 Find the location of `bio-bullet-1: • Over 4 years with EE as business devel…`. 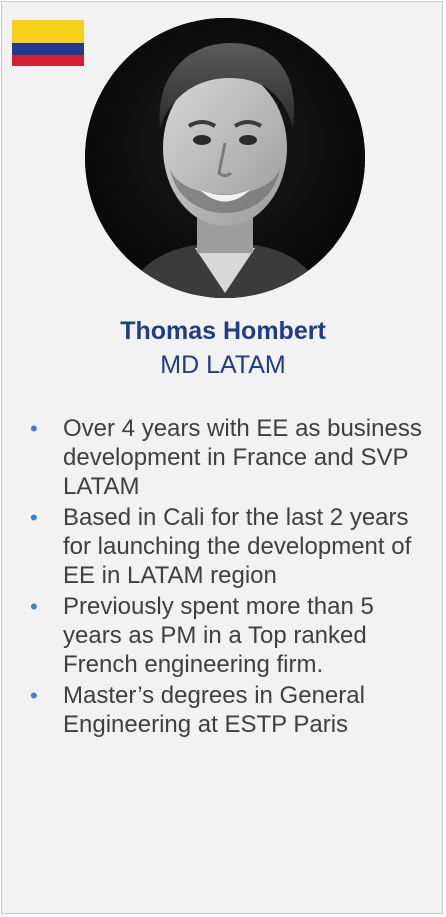

bio-bullet-1: • Over 4 years with EE as business devel… is located at coordinates (230, 457).